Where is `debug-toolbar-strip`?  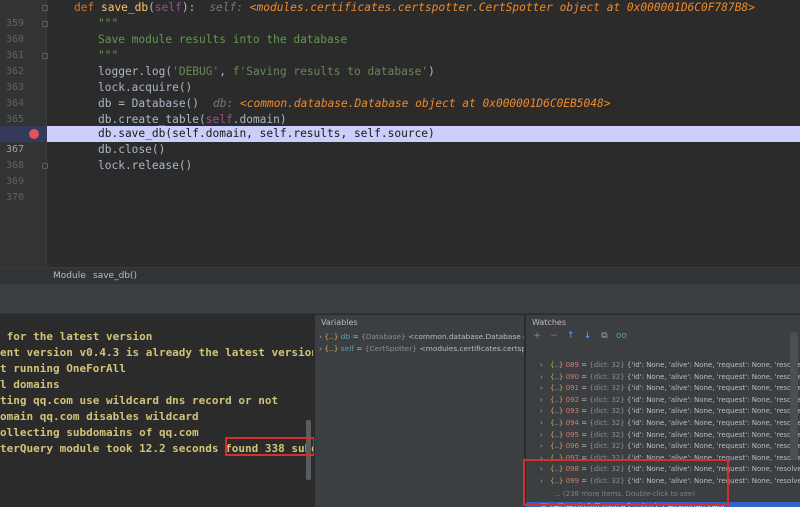 debug-toolbar-strip is located at coordinates (400, 299).